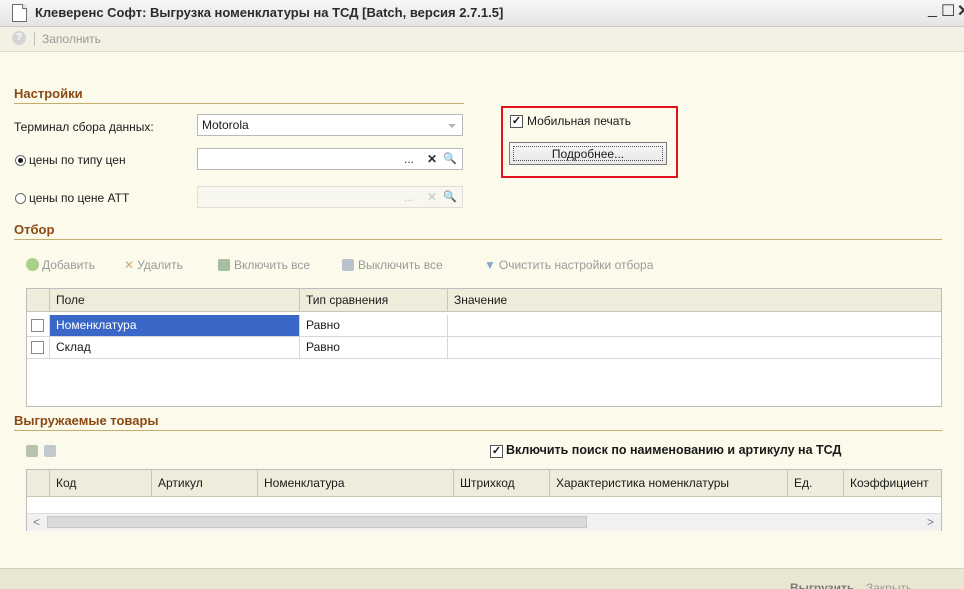  Describe the element at coordinates (86, 420) in the screenshot. I see `goods-header: Выгружаемые товары` at that location.